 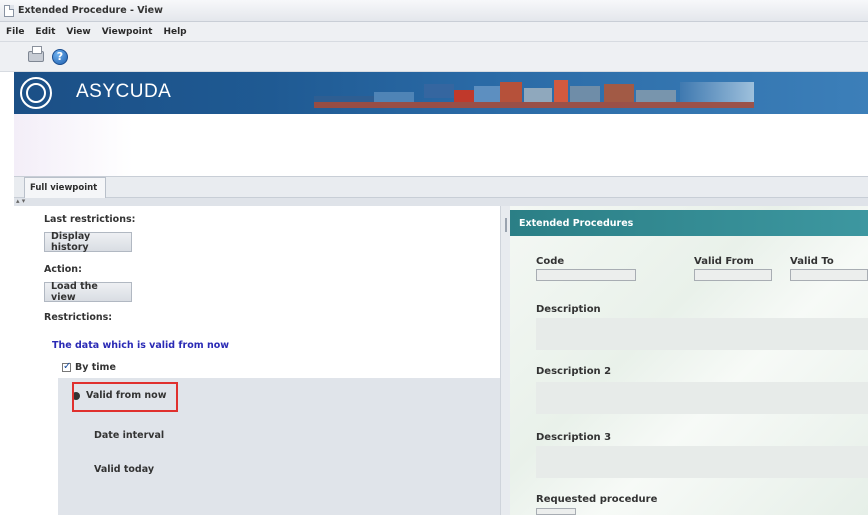 What do you see at coordinates (127, 32) in the screenshot?
I see `menu-viewpoint: Viewpoint` at bounding box center [127, 32].